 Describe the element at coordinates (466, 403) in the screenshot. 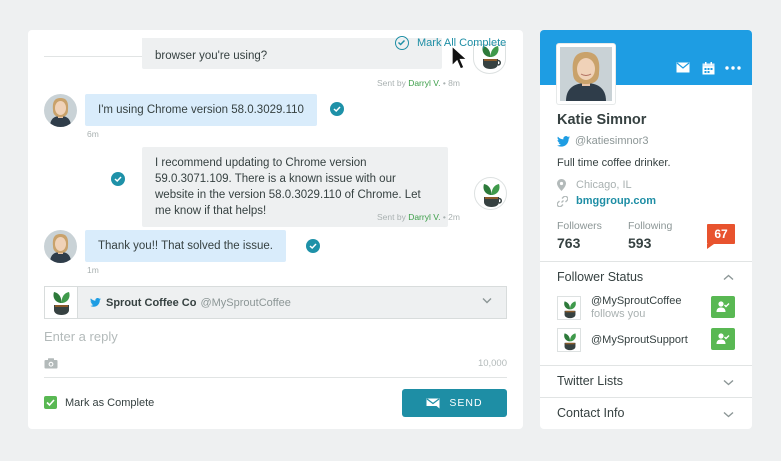

I see `send-label: SEND` at that location.